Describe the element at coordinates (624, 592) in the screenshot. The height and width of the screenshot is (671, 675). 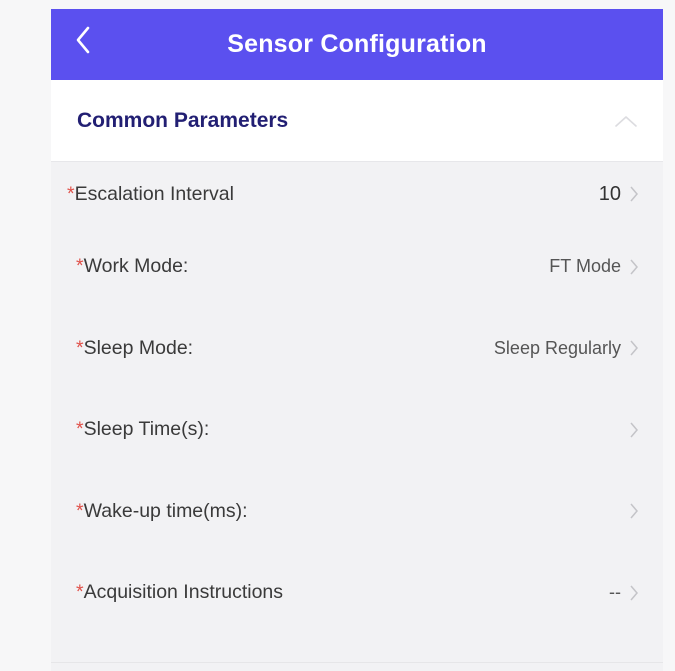
I see `row-value-group: --` at that location.